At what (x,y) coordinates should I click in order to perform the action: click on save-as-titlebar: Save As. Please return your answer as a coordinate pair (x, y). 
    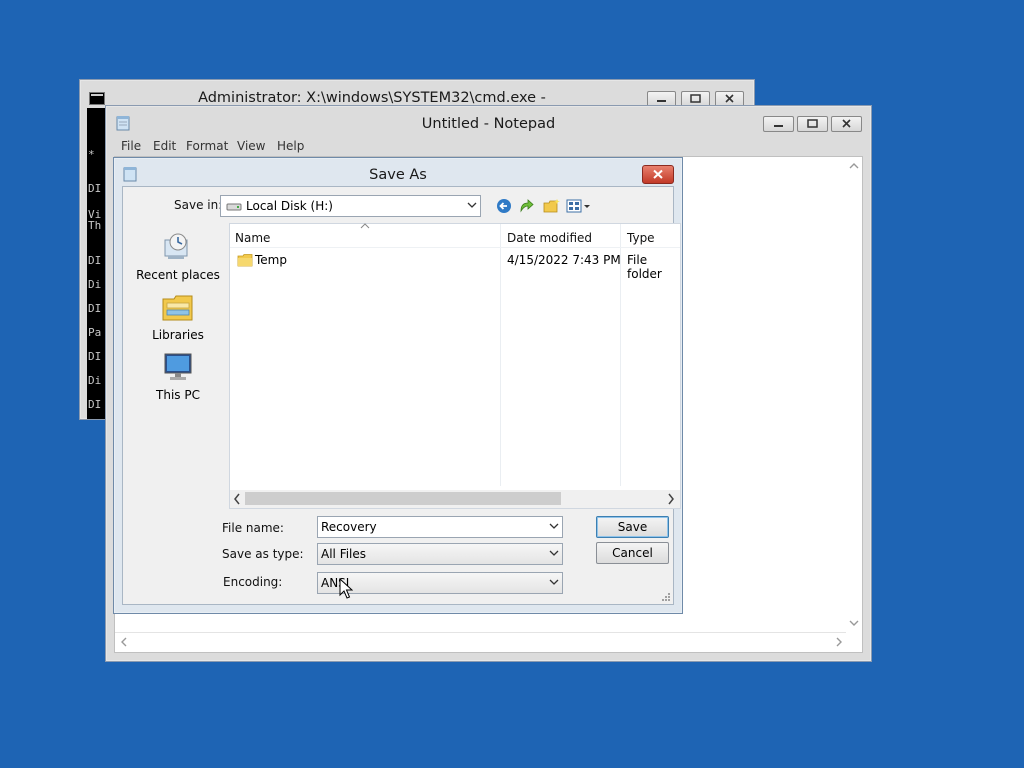
    Looking at the image, I should click on (398, 172).